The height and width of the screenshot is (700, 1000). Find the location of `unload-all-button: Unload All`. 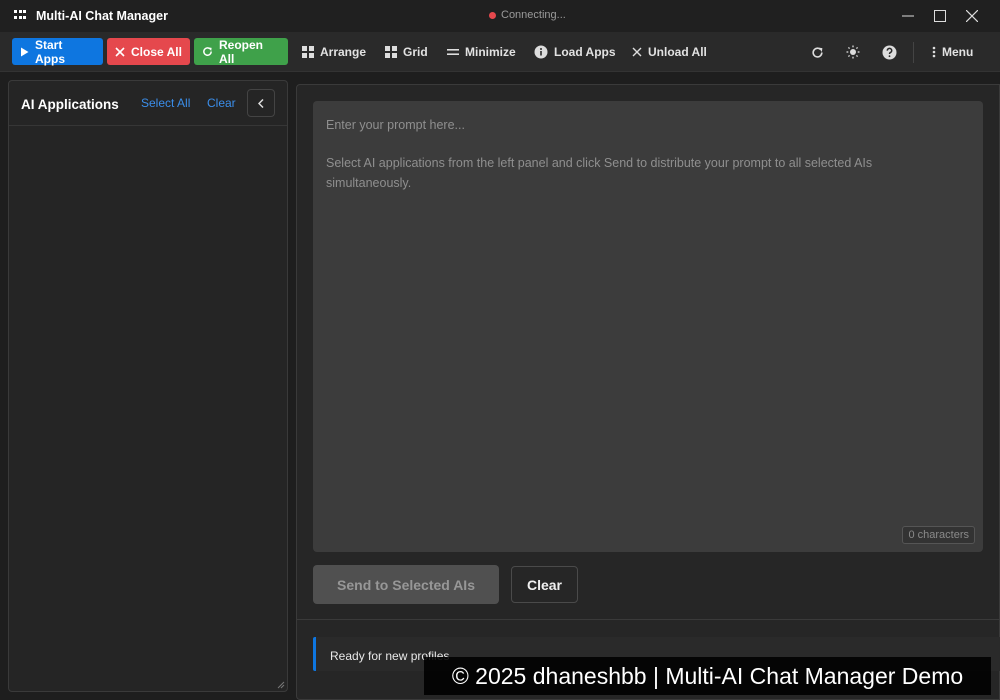

unload-all-button: Unload All is located at coordinates (669, 51).